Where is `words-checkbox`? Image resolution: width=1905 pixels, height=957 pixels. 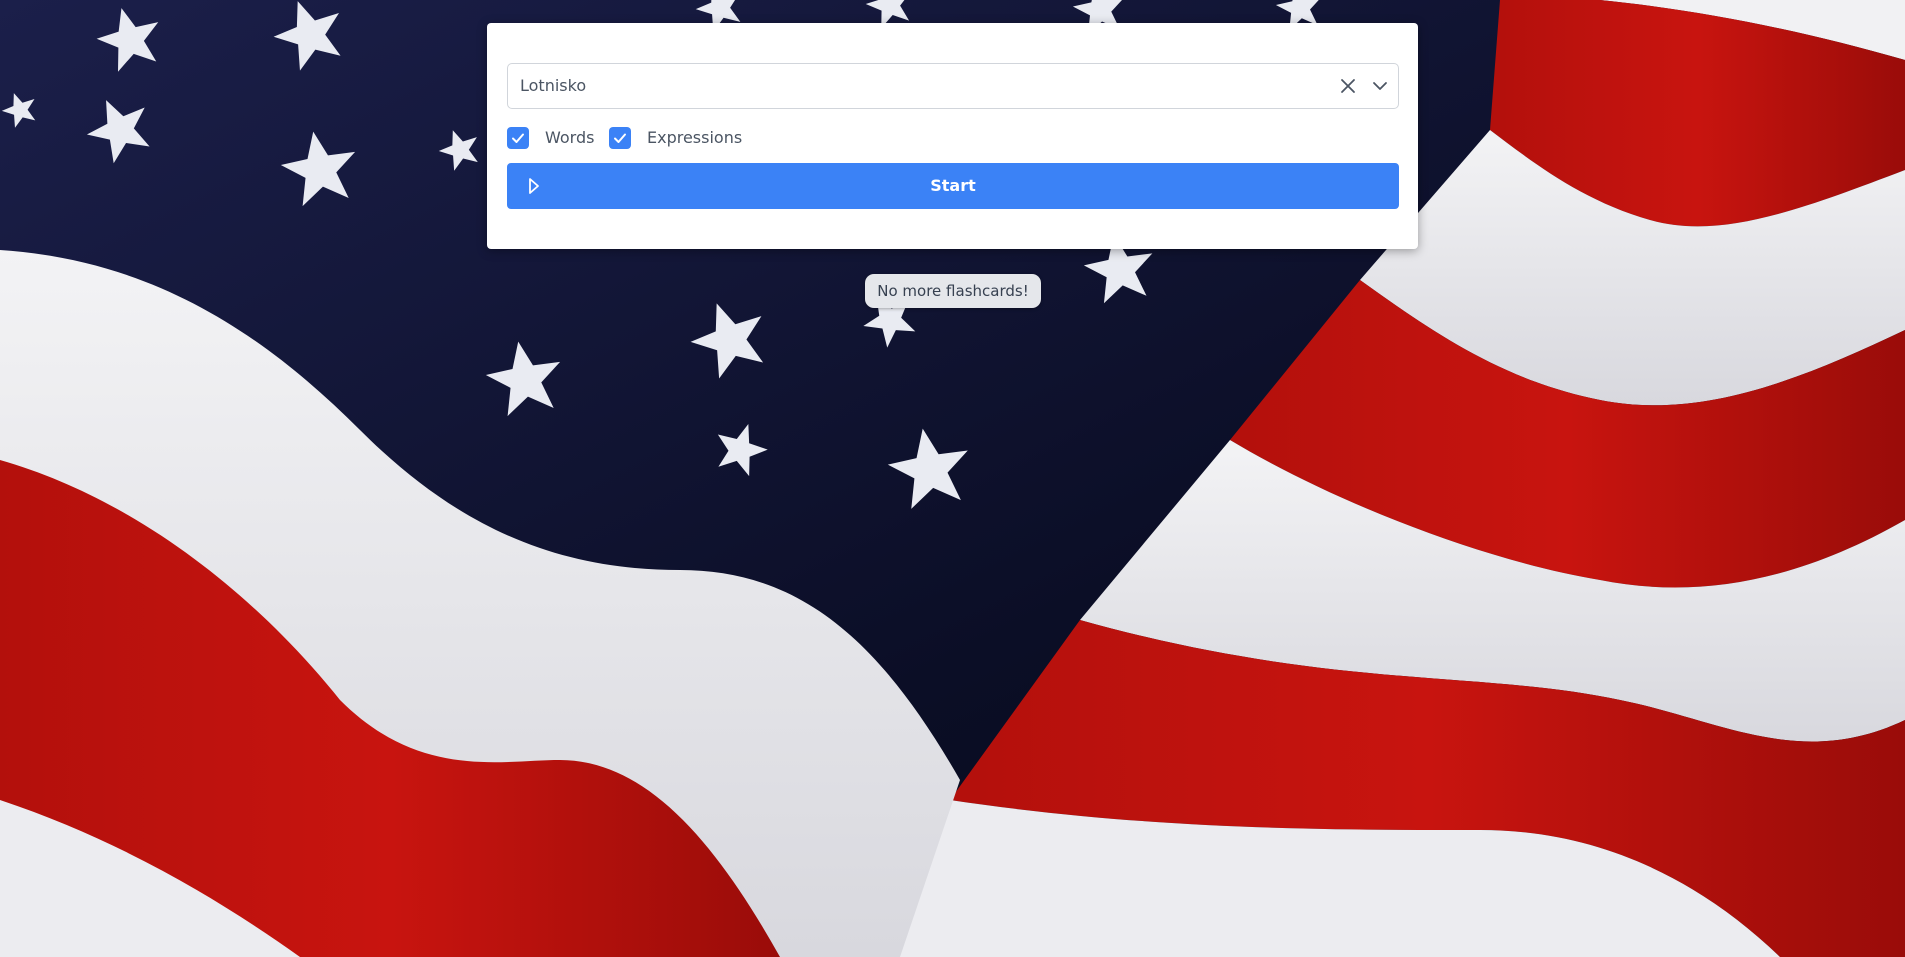
words-checkbox is located at coordinates (518, 138).